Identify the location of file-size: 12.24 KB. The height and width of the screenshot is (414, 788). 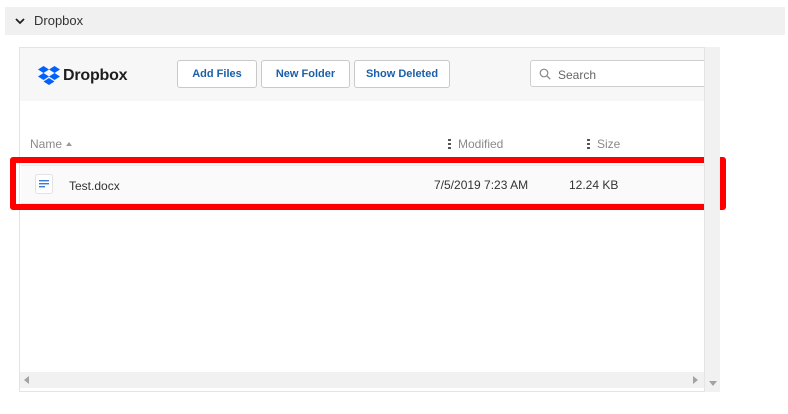
(594, 185).